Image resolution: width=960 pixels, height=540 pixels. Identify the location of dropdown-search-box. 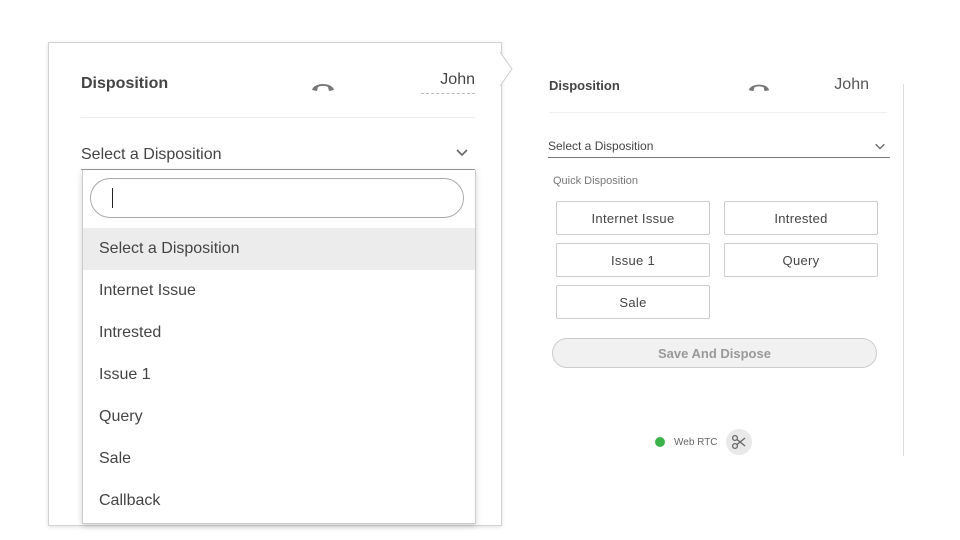
(277, 198).